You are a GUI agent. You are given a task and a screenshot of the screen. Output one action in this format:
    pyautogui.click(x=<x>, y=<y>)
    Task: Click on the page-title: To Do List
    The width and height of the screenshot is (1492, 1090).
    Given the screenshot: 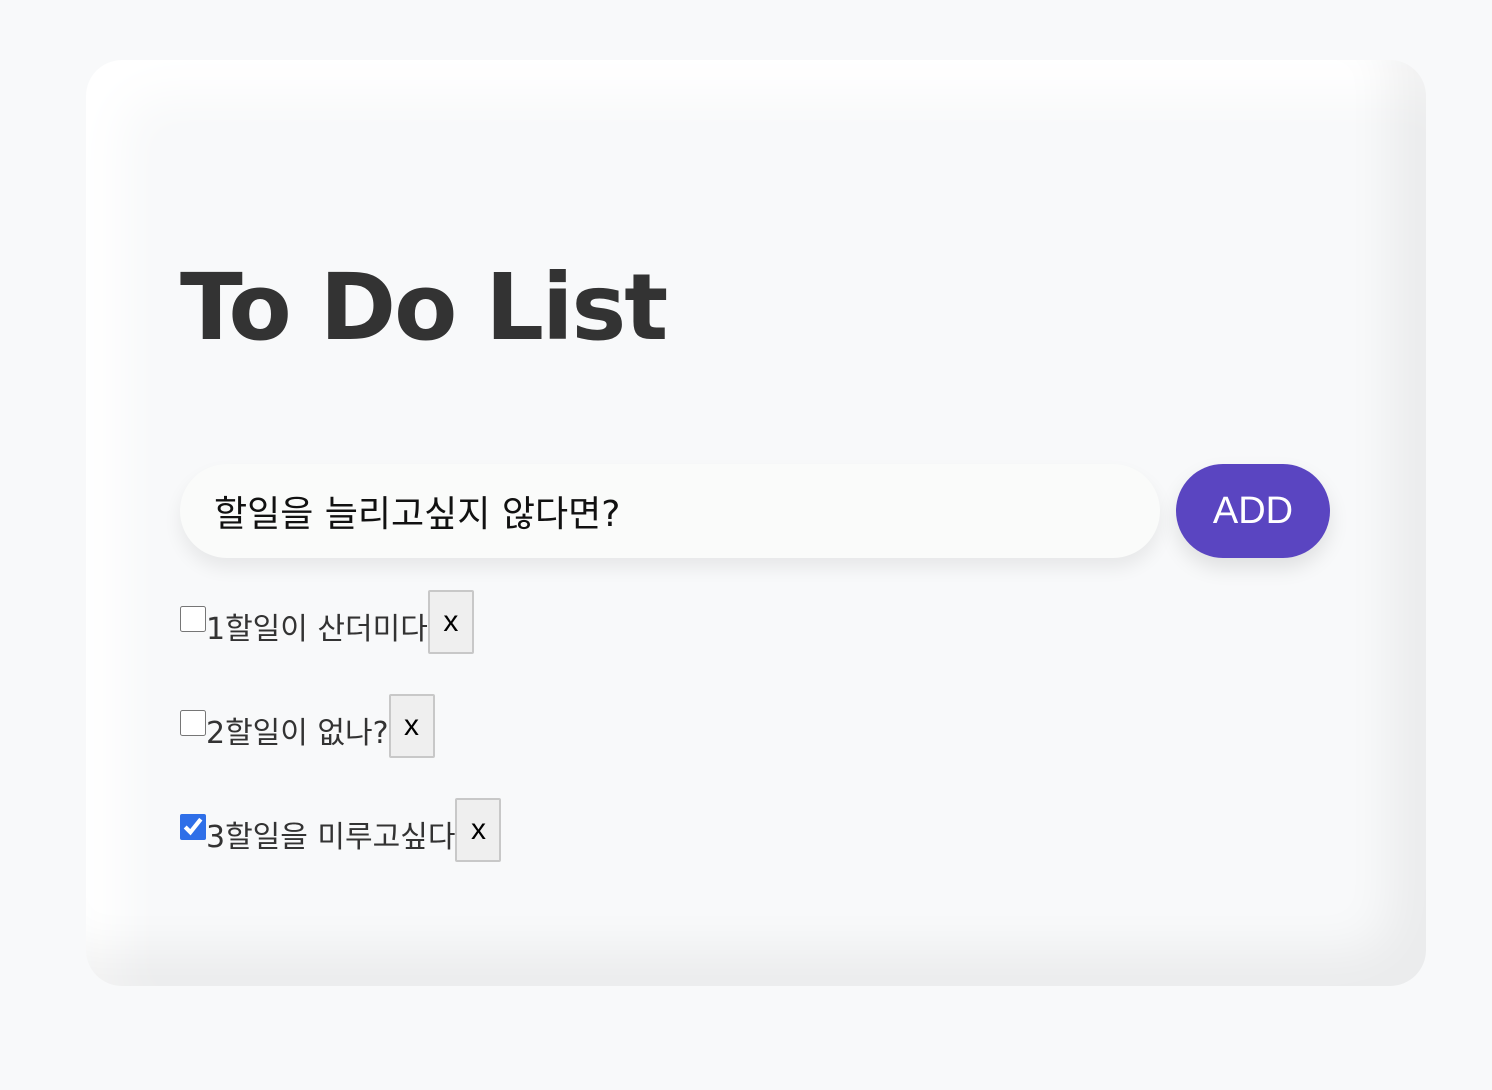 What is the action you would take?
    pyautogui.click(x=424, y=307)
    